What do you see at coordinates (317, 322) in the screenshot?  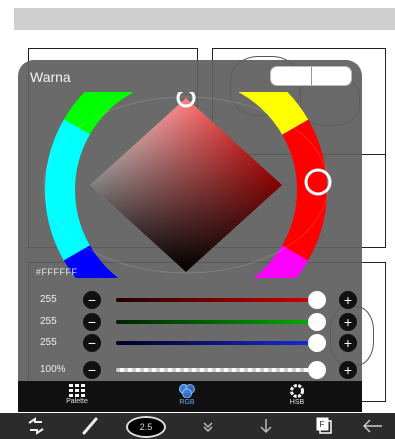 I see `green-slider-knob` at bounding box center [317, 322].